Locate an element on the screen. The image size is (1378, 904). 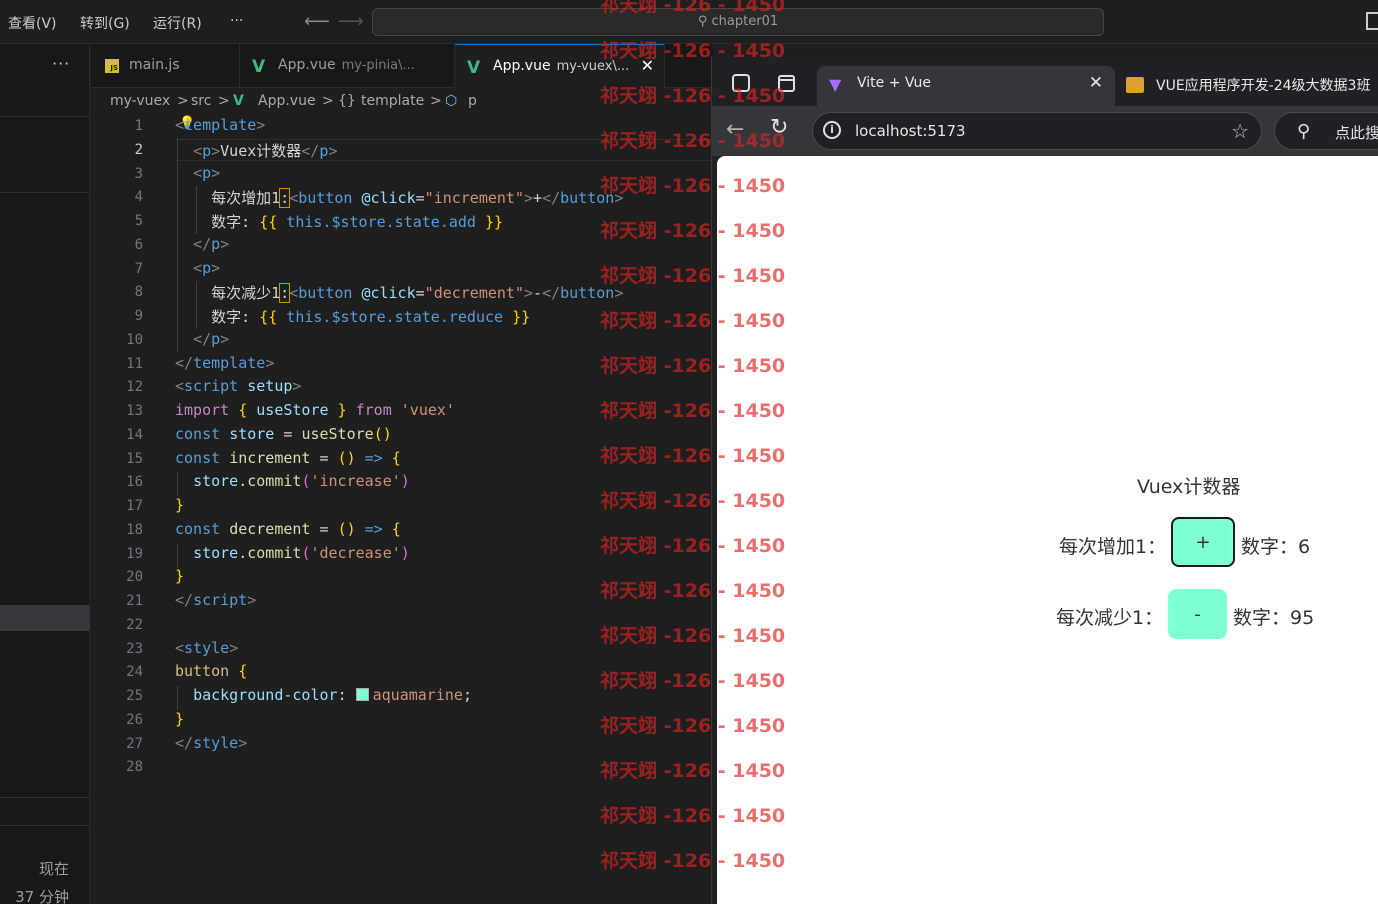
braces-icon: {} is located at coordinates (347, 101).